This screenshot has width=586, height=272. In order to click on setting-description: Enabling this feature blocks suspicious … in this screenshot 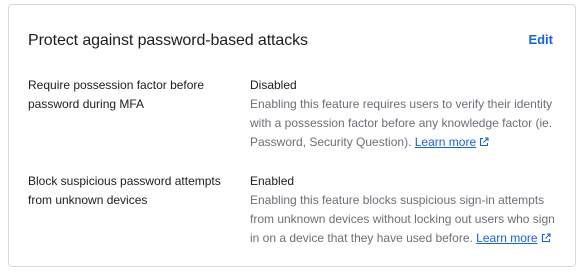, I will do `click(406, 219)`.